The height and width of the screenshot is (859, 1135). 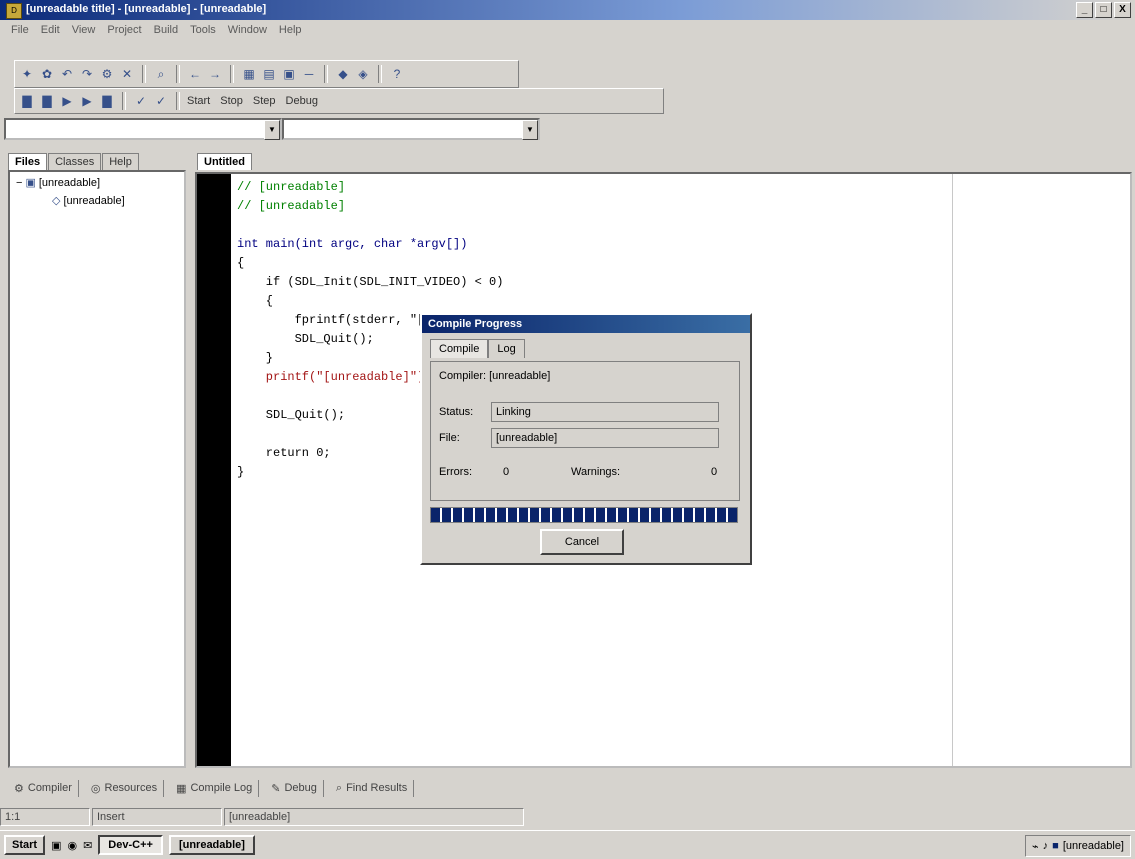 What do you see at coordinates (714, 472) in the screenshot?
I see `warnings-value: 0` at bounding box center [714, 472].